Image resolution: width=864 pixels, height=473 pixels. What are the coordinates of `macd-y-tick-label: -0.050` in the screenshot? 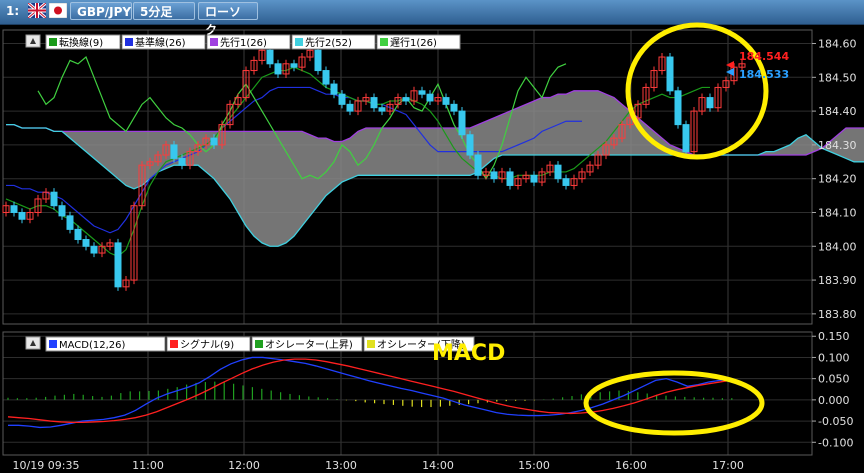 It's located at (835, 421).